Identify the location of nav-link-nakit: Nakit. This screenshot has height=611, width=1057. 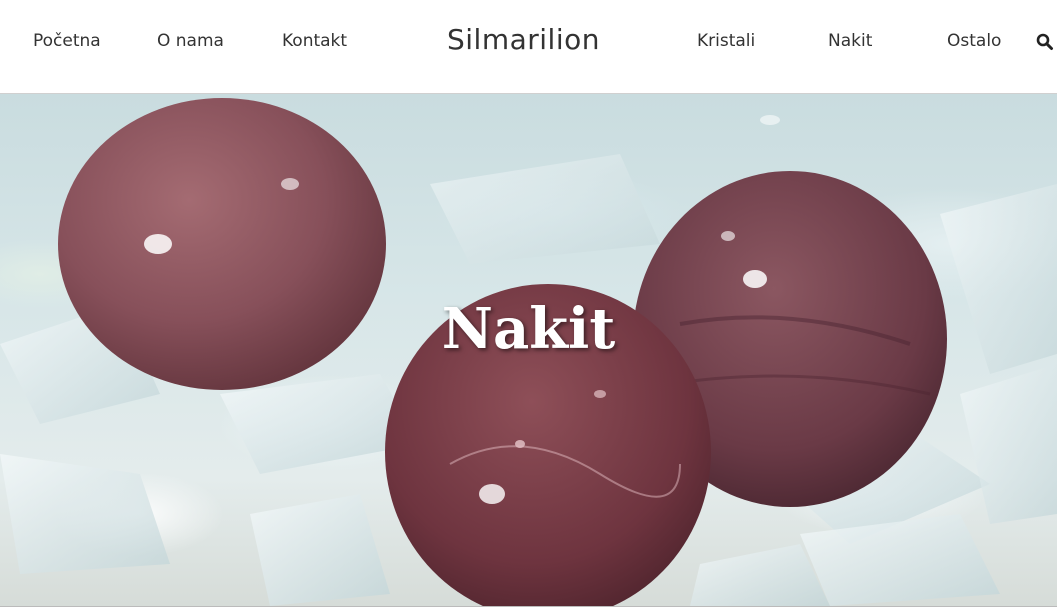
(850, 41).